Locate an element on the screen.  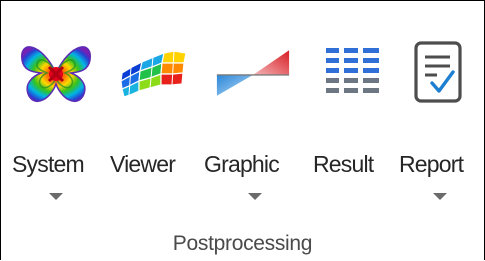
graphic-dropdown-arrow-icon is located at coordinates (255, 196).